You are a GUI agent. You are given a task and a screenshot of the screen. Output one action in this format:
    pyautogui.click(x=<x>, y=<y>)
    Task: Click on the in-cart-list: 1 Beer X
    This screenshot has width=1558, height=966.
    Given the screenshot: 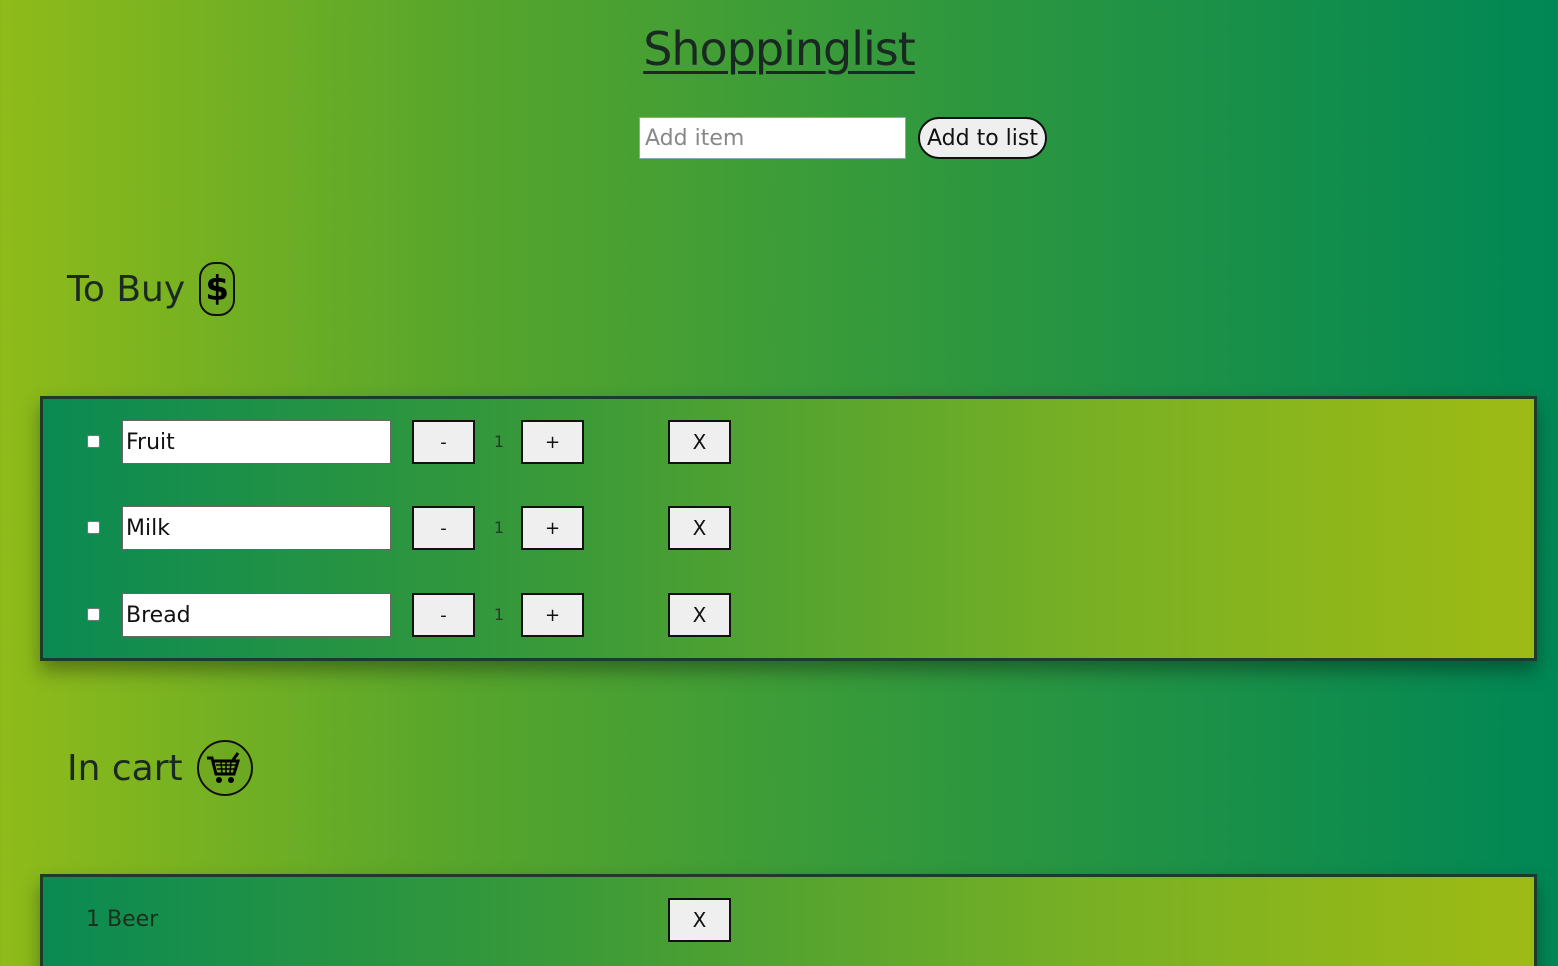 What is the action you would take?
    pyautogui.click(x=788, y=920)
    